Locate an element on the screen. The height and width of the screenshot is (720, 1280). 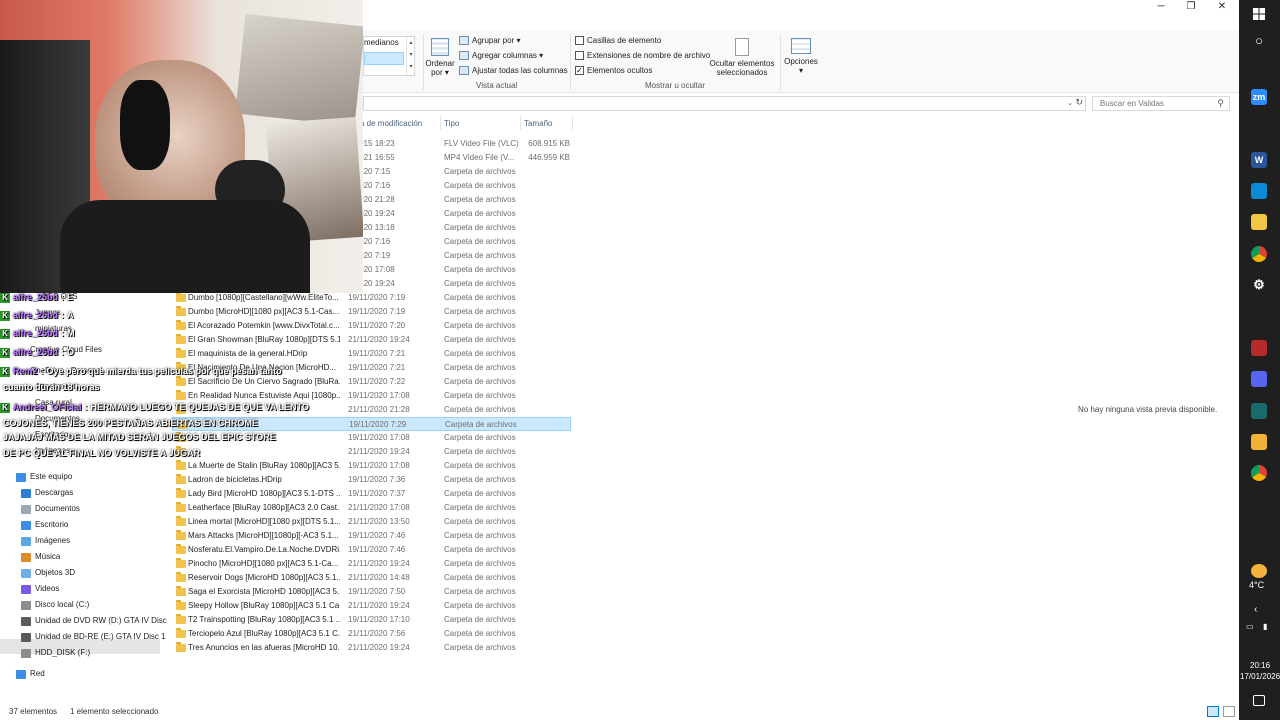
details-view-button is located at coordinates (1213, 711).